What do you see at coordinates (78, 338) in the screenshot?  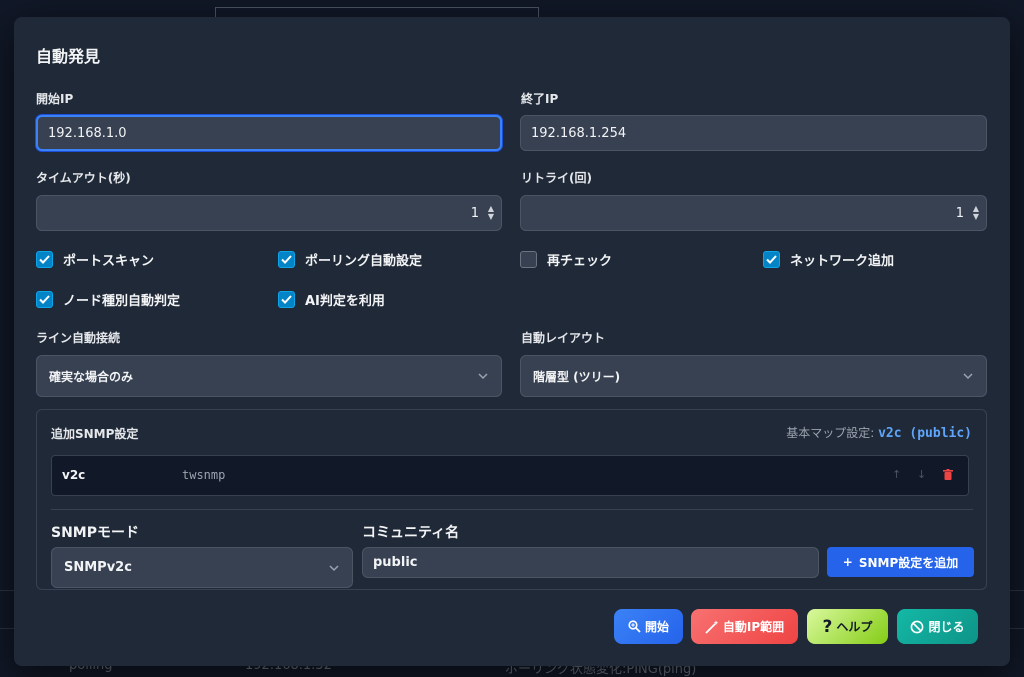 I see `line-auto-connect-label: ライン自動接続` at bounding box center [78, 338].